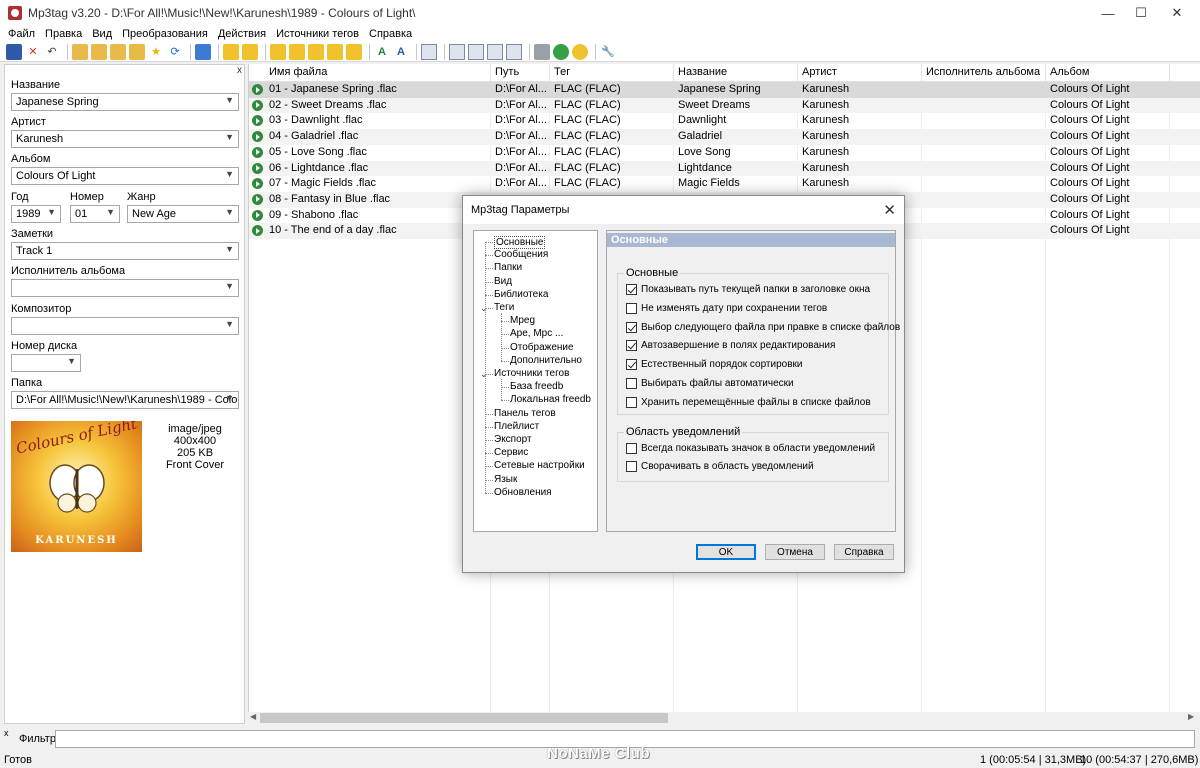 The width and height of the screenshot is (1200, 768). Describe the element at coordinates (21, 34) in the screenshot. I see `menu-file: Файл` at that location.